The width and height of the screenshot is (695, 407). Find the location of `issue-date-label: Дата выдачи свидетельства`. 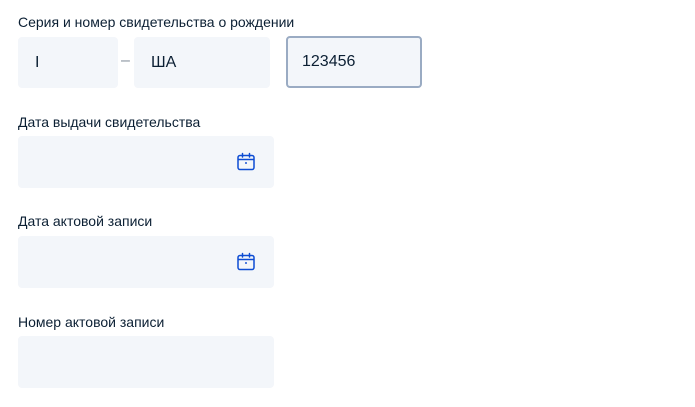

issue-date-label: Дата выдачи свидетельства is located at coordinates (109, 122).